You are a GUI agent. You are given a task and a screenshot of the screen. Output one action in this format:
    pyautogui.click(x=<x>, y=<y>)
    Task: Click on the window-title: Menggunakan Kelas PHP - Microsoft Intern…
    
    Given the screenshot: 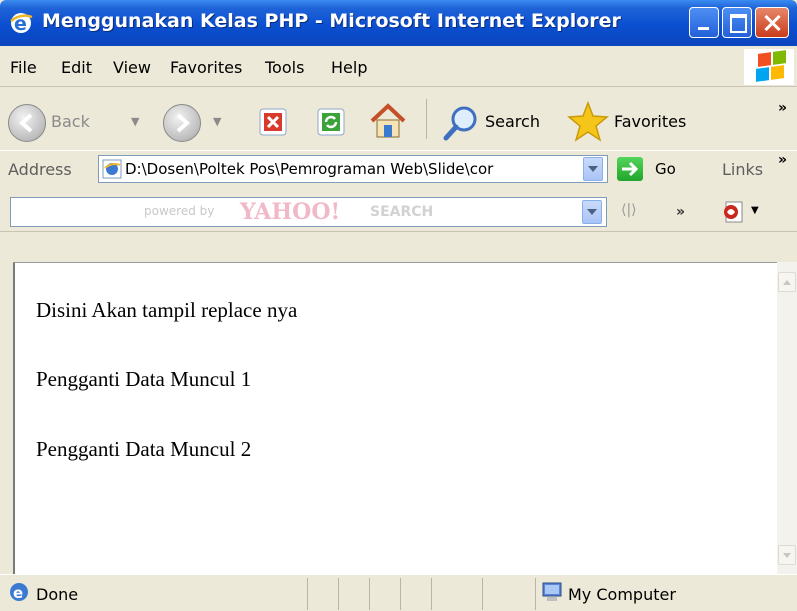 What is the action you would take?
    pyautogui.click(x=331, y=21)
    